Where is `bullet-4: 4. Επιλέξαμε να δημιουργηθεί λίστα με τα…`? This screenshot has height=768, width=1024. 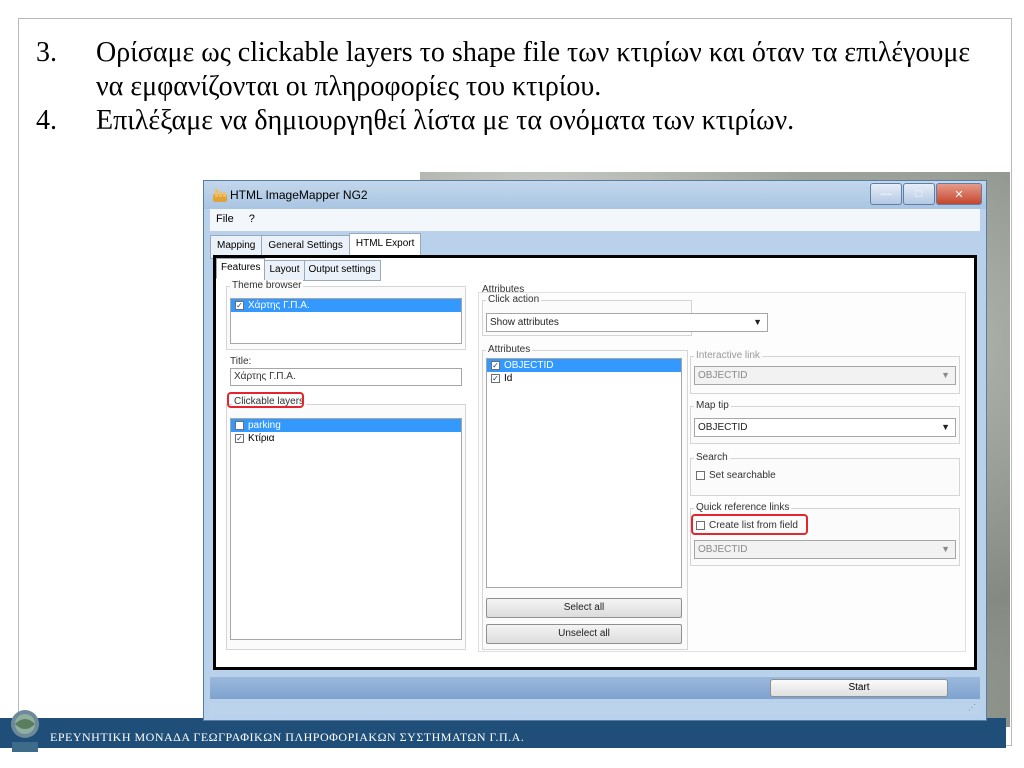 bullet-4: 4. Επιλέξαμε να δημιουργηθεί λίστα με τα… is located at coordinates (516, 121).